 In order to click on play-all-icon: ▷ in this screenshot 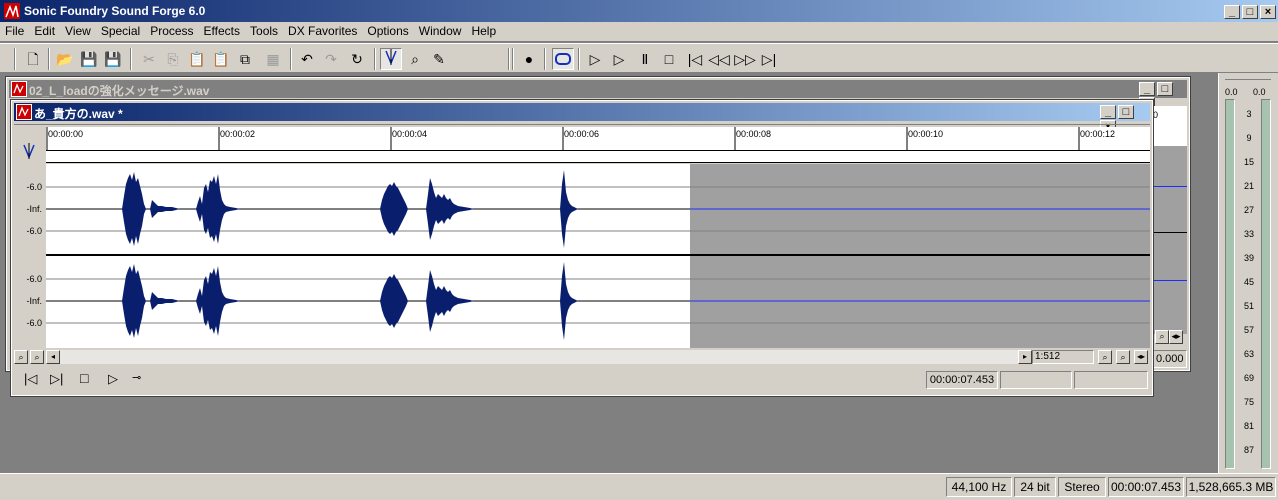, I will do `click(595, 59)`.